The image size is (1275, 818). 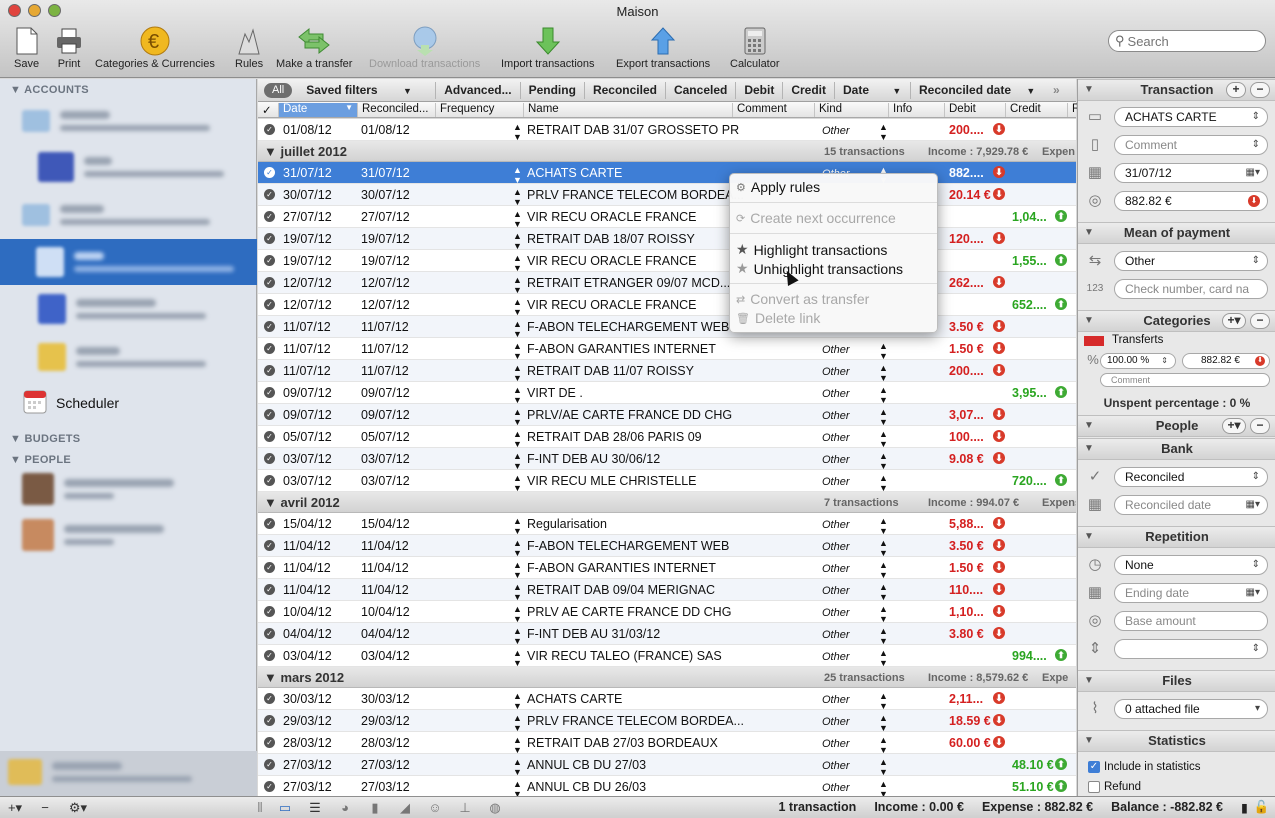 What do you see at coordinates (137, 121) in the screenshot?
I see `account-item` at bounding box center [137, 121].